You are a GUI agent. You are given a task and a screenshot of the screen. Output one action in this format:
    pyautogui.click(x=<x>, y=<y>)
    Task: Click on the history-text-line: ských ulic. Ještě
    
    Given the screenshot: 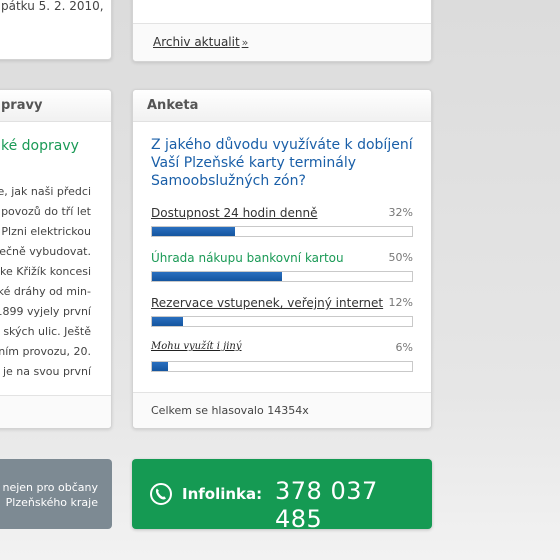 What is the action you would take?
    pyautogui.click(x=47, y=331)
    